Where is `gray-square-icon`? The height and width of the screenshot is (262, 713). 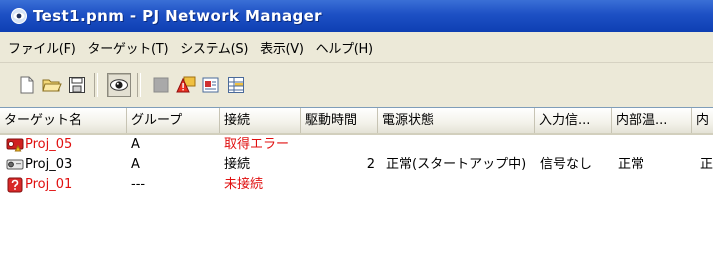 gray-square-icon is located at coordinates (161, 85).